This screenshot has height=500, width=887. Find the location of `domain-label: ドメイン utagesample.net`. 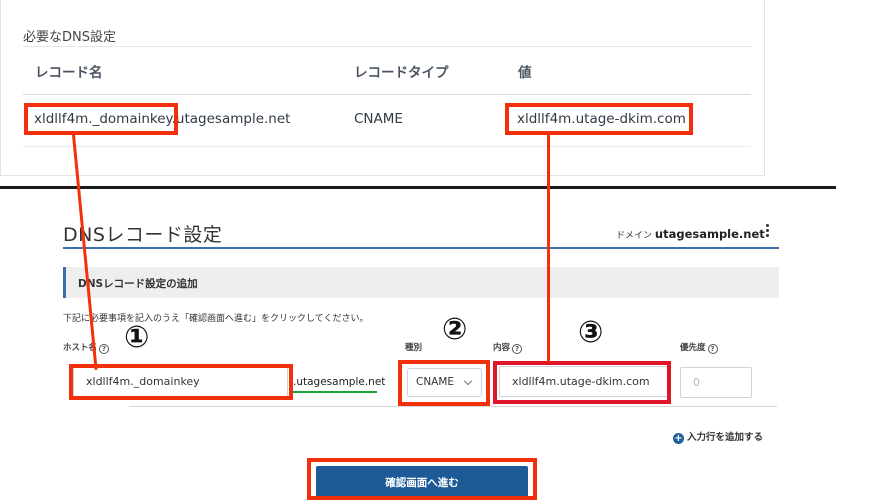

domain-label: ドメイン utagesample.net is located at coordinates (690, 234).